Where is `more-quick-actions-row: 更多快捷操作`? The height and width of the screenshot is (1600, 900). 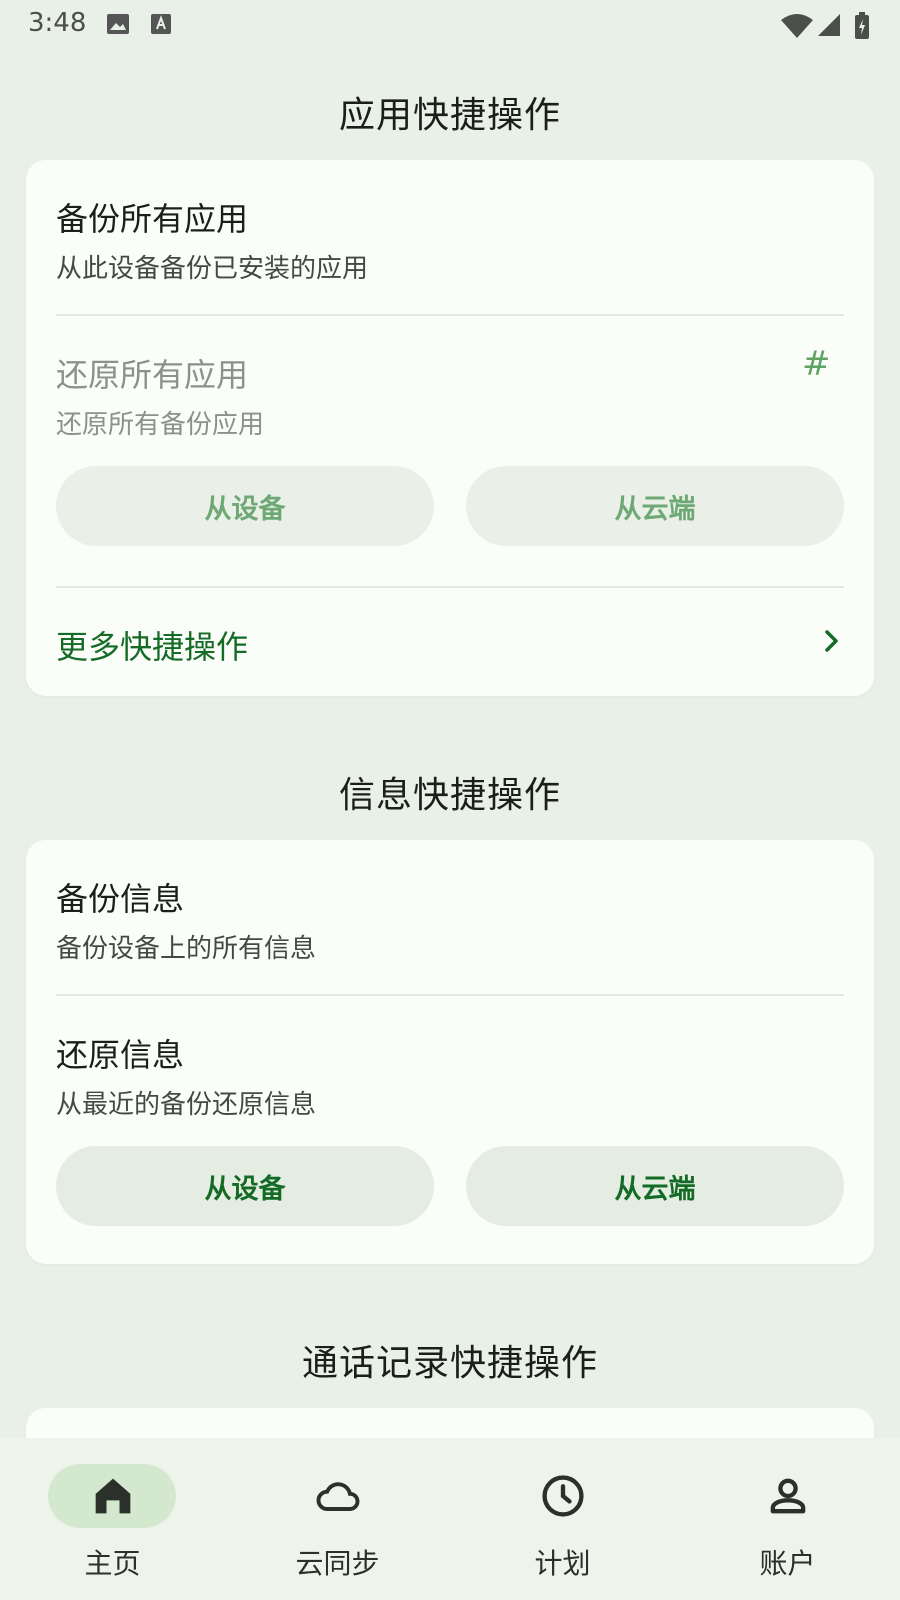 more-quick-actions-row: 更多快捷操作 is located at coordinates (451, 642).